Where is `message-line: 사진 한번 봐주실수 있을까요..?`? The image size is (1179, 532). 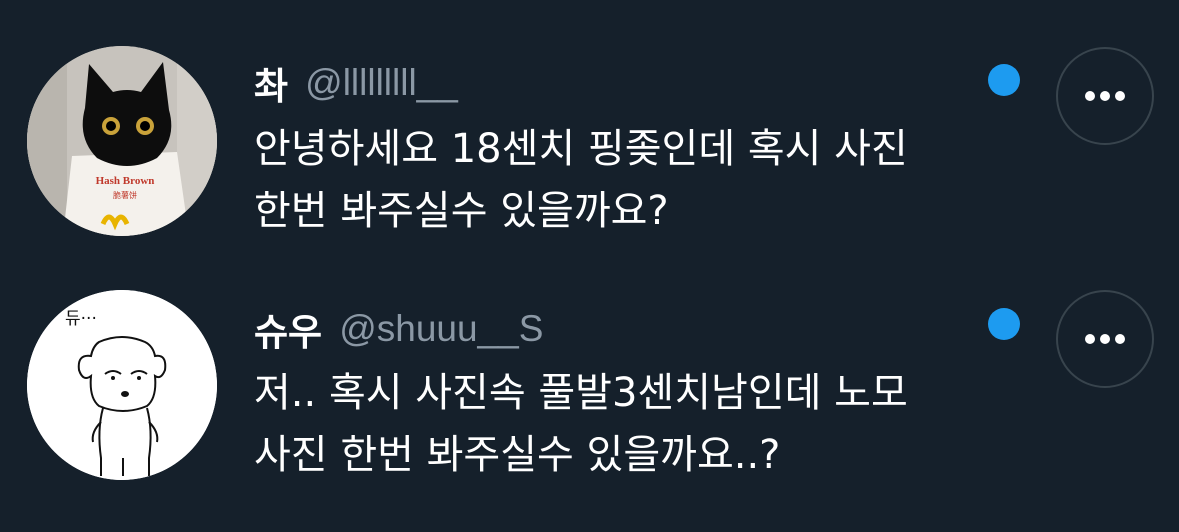
message-line: 사진 한번 봐주실수 있을까요..? is located at coordinates (517, 455).